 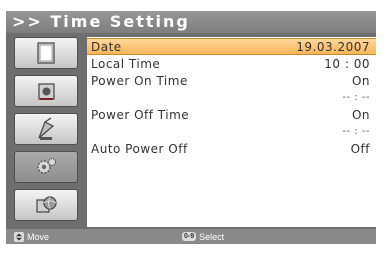 What do you see at coordinates (38, 236) in the screenshot?
I see `move-label: Move` at bounding box center [38, 236].